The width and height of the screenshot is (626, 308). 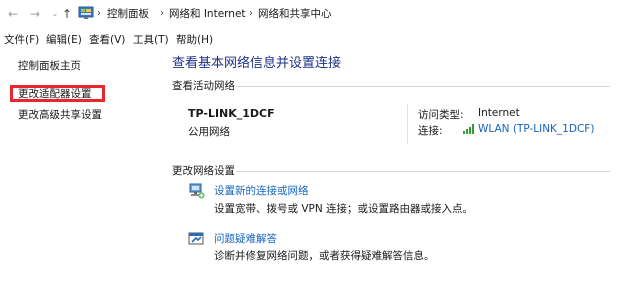 I want to click on menu-view: 查看(V), so click(x=107, y=40).